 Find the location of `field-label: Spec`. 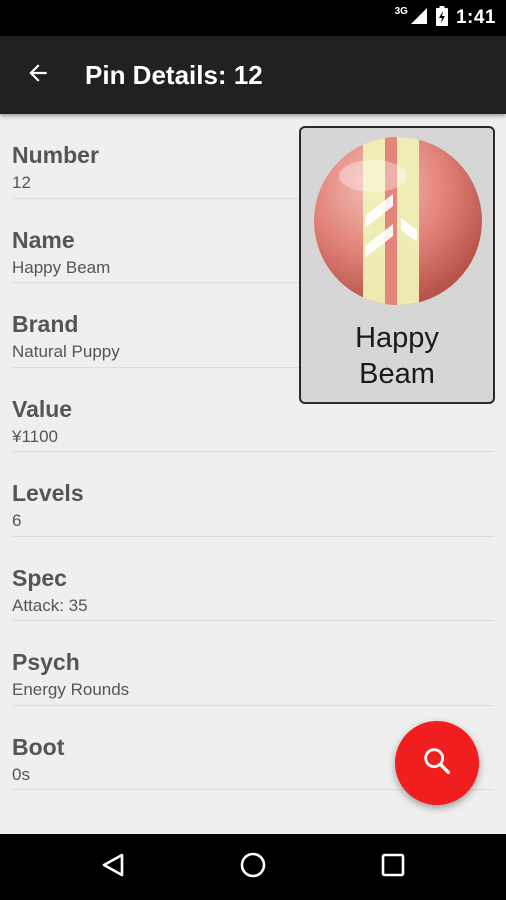

field-label: Spec is located at coordinates (39, 577).